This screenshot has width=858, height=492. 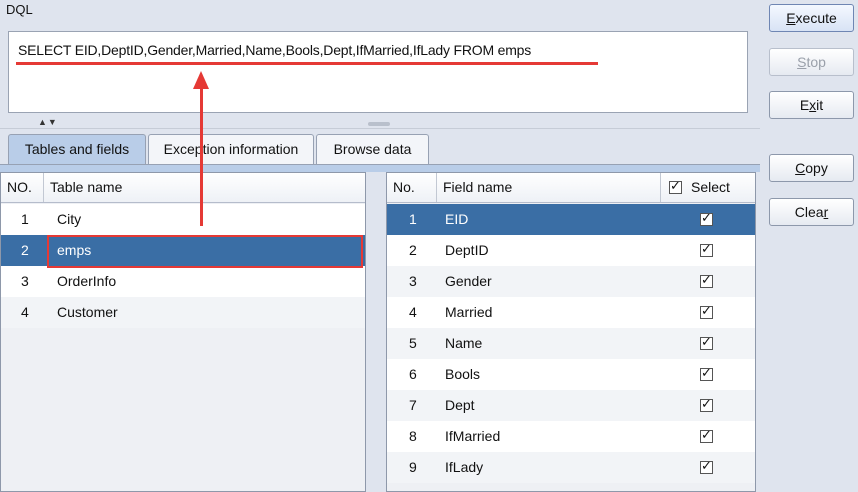 What do you see at coordinates (571, 219) in the screenshot?
I see `field-row-selected: 1 EID` at bounding box center [571, 219].